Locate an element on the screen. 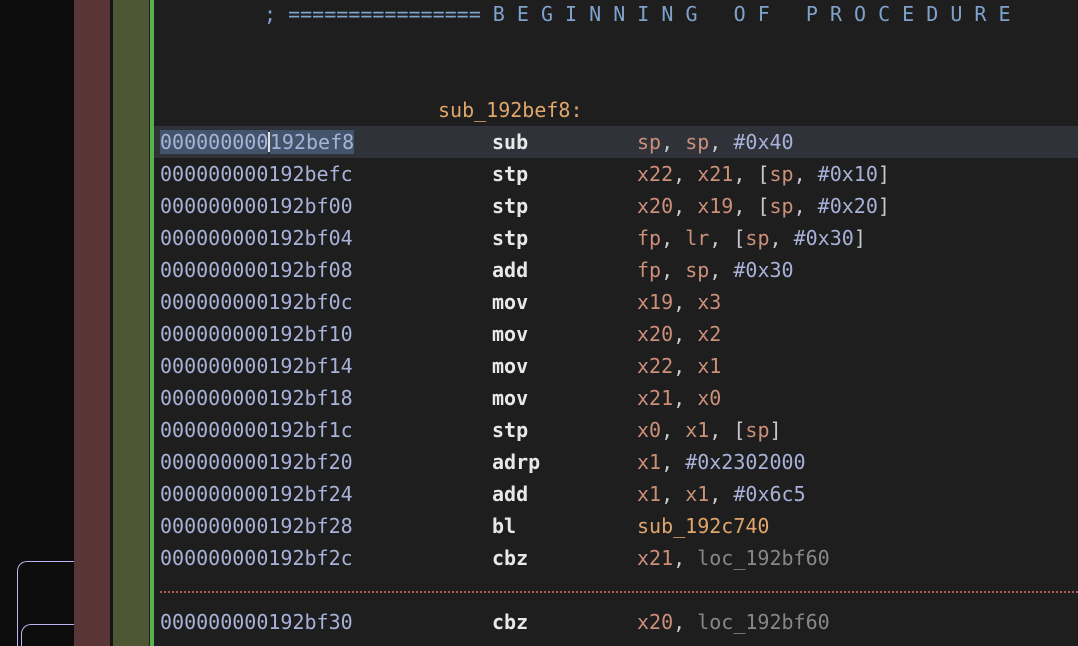 The image size is (1078, 646). branch-arrow-gutter is located at coordinates (37, 323).